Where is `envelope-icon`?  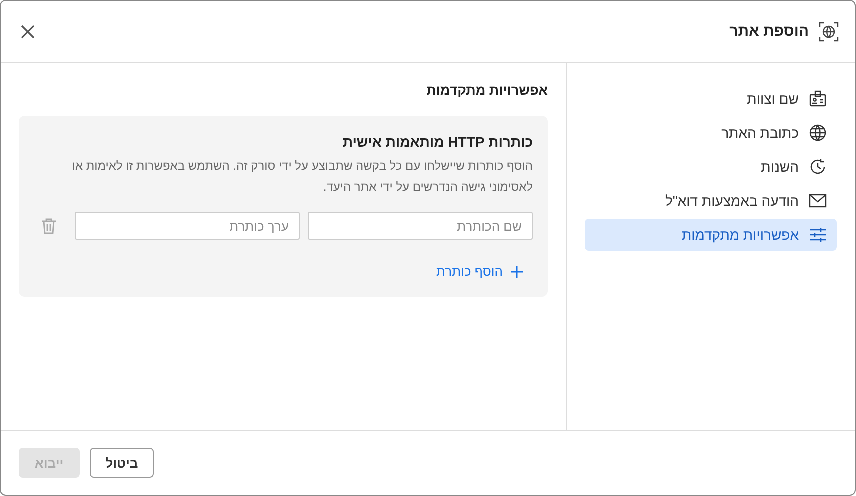 envelope-icon is located at coordinates (818, 201).